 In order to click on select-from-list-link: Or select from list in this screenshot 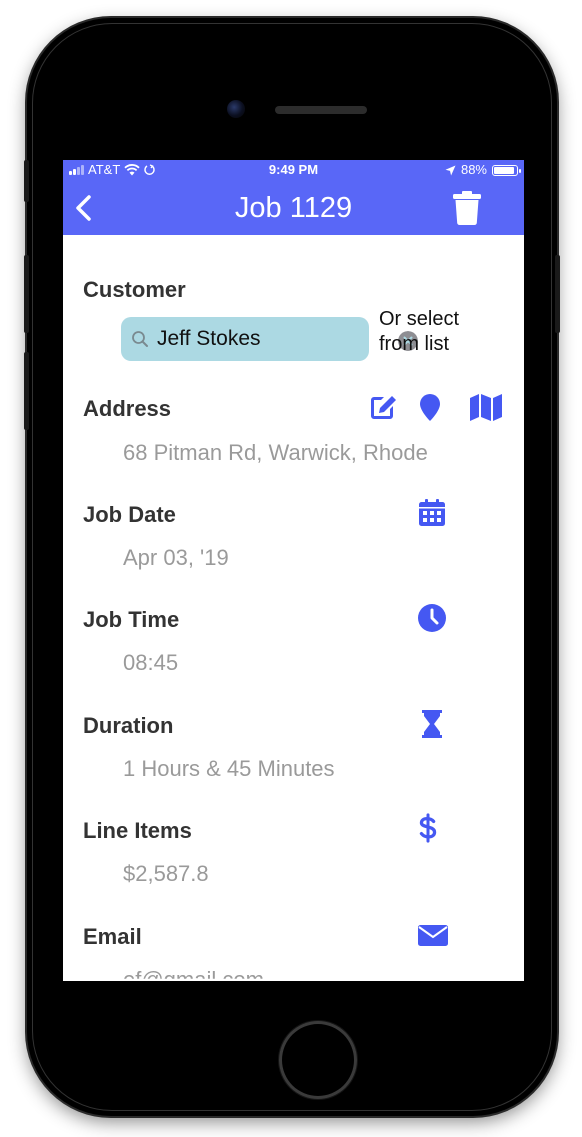, I will do `click(419, 332)`.